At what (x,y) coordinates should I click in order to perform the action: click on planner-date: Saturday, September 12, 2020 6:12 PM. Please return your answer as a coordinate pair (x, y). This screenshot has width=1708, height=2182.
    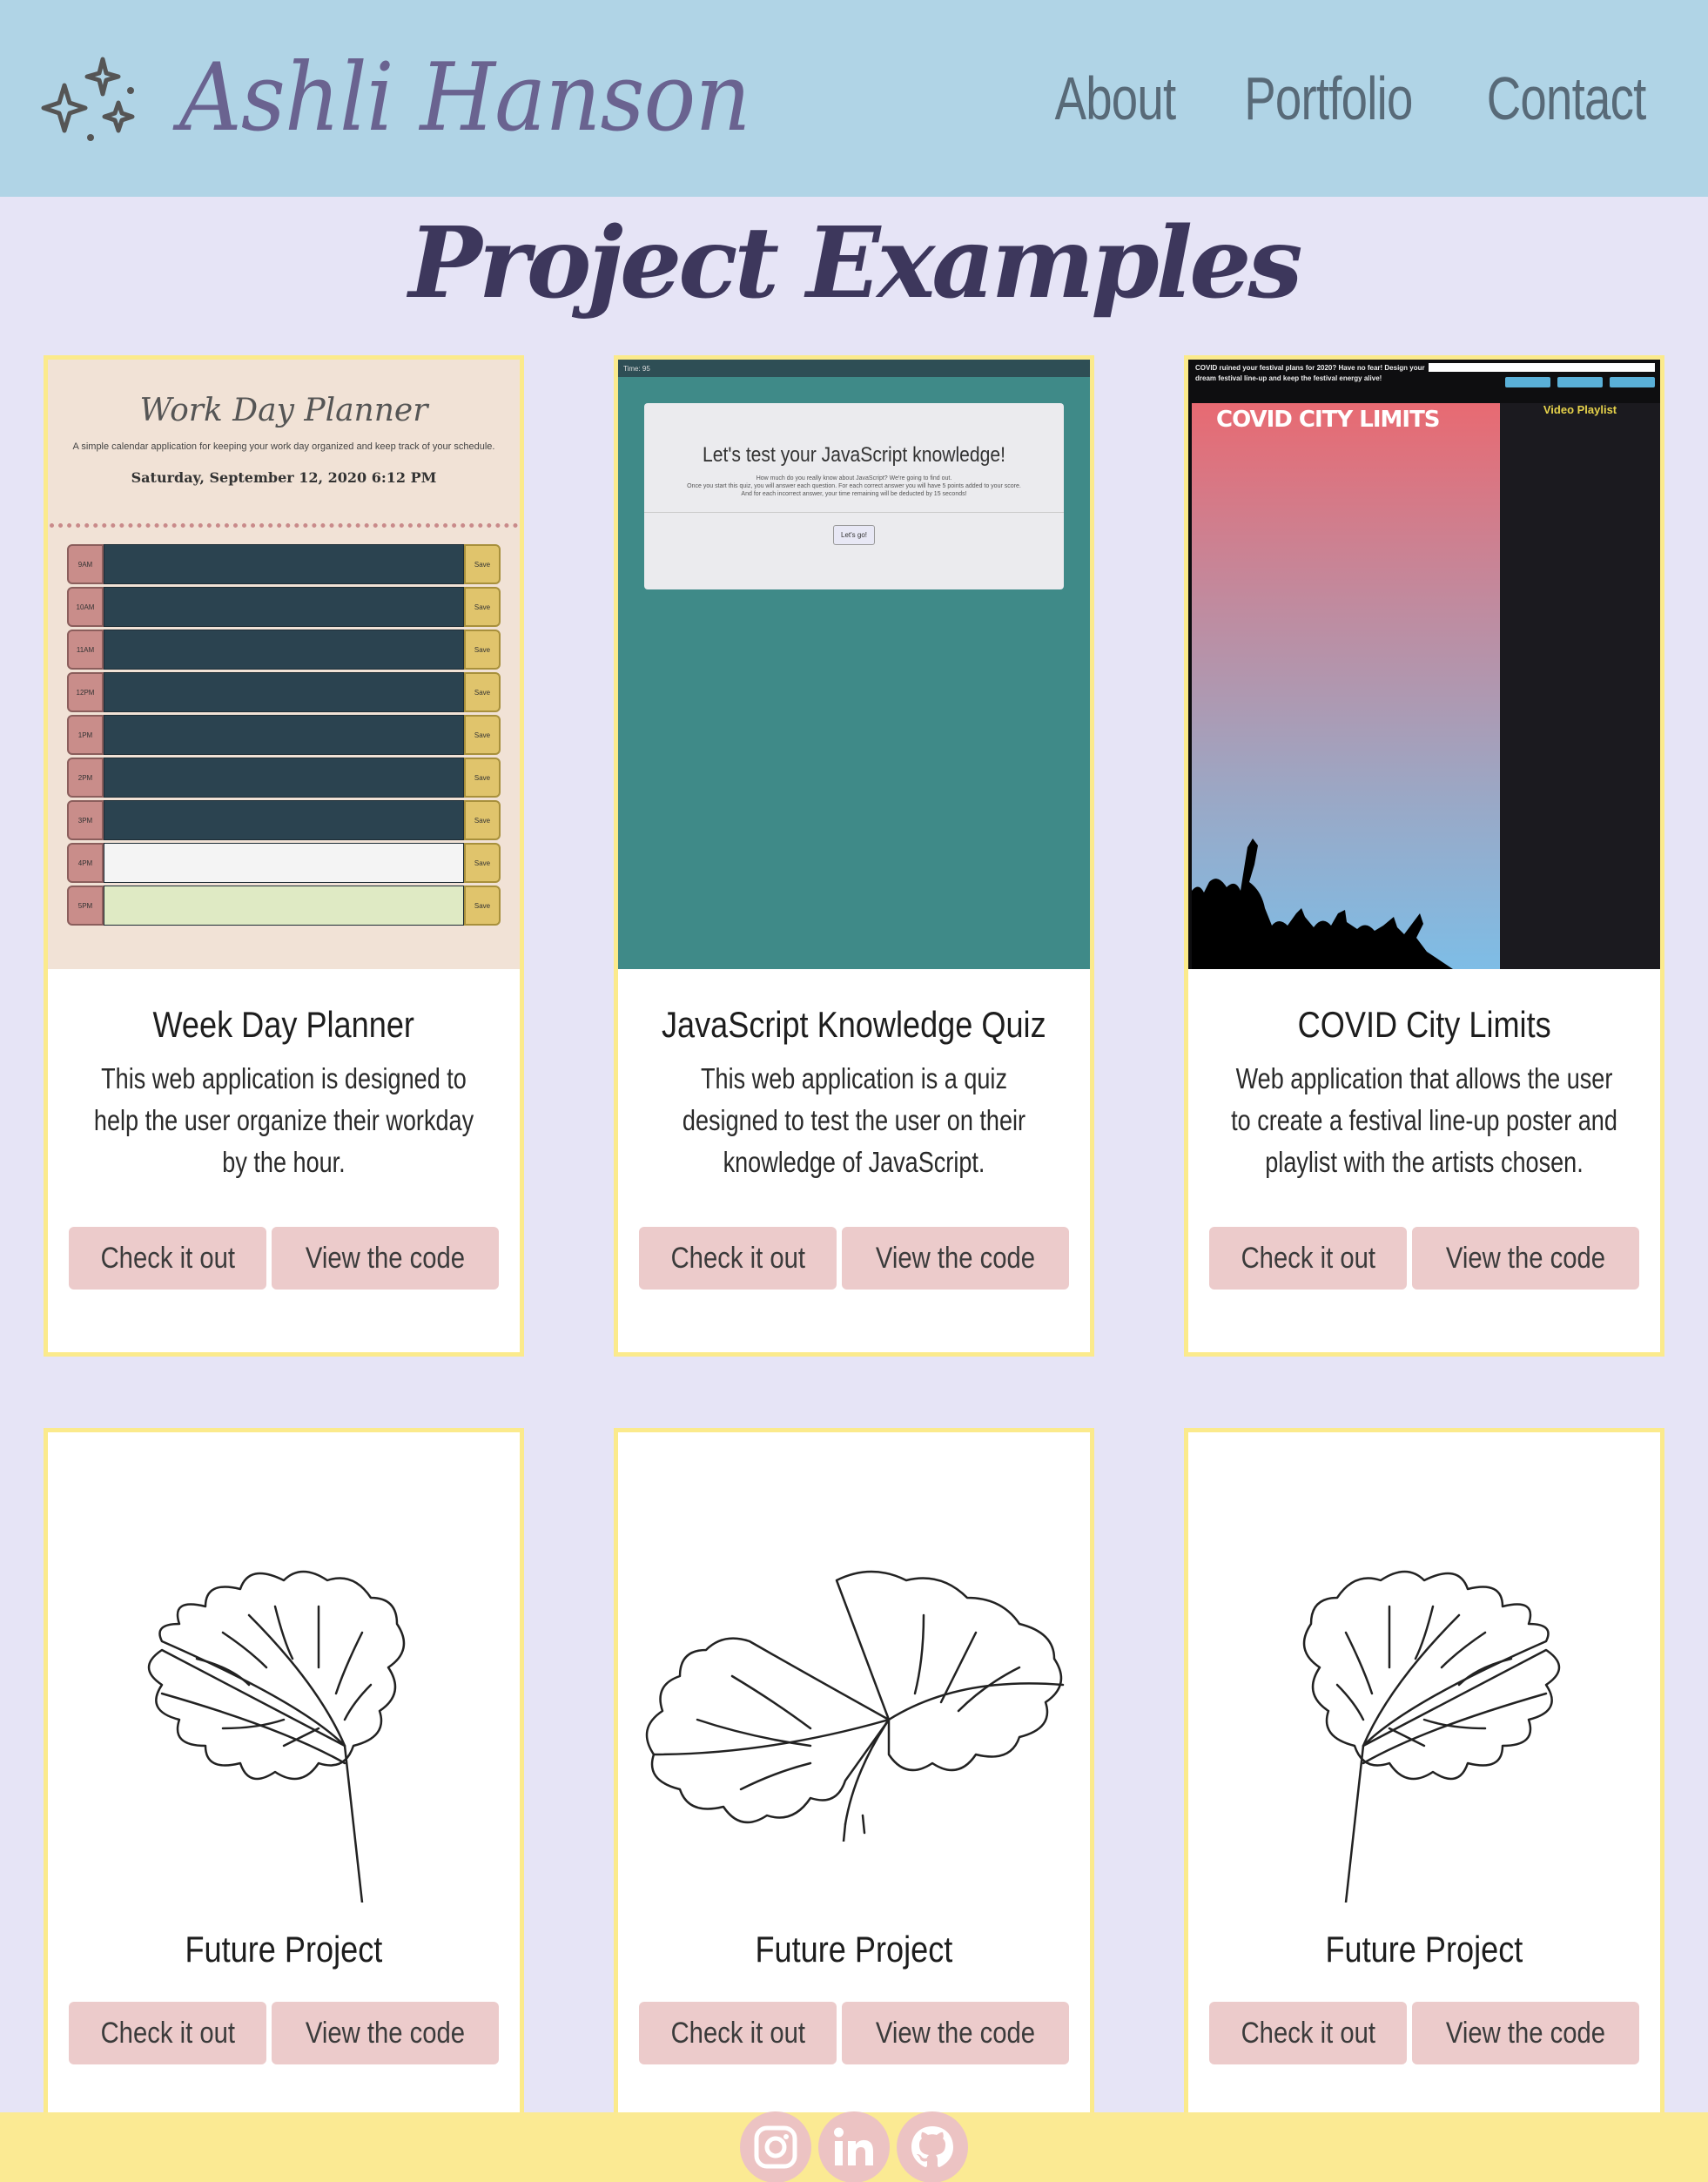
    Looking at the image, I should click on (284, 477).